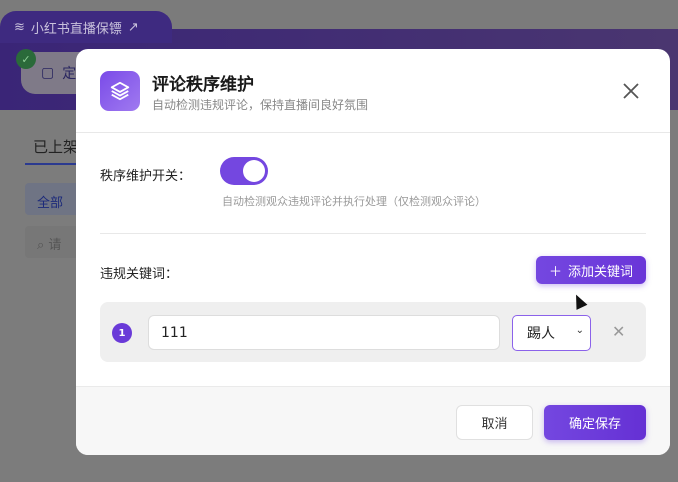 This screenshot has height=482, width=678. I want to click on dialog-footer: 取消 确定保存, so click(373, 420).